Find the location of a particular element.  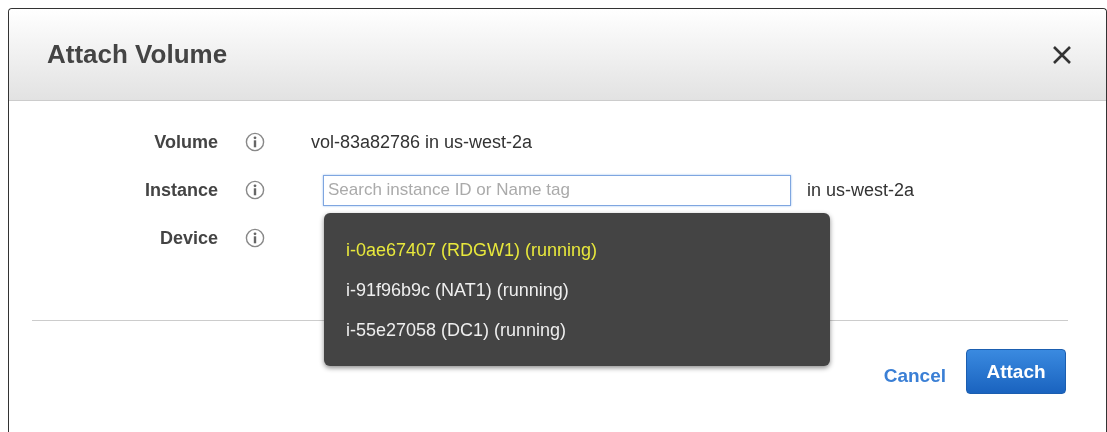

dropdown-option: i-0ae67407 (RDGW1) (running) is located at coordinates (577, 253).